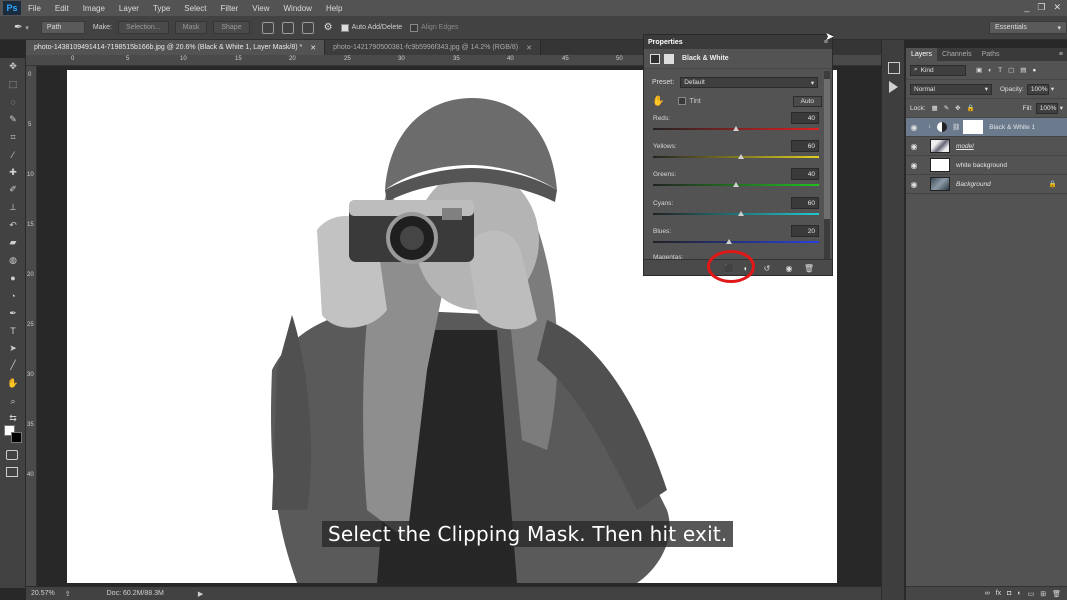 The width and height of the screenshot is (1067, 600). I want to click on tint-checkbox, so click(682, 101).